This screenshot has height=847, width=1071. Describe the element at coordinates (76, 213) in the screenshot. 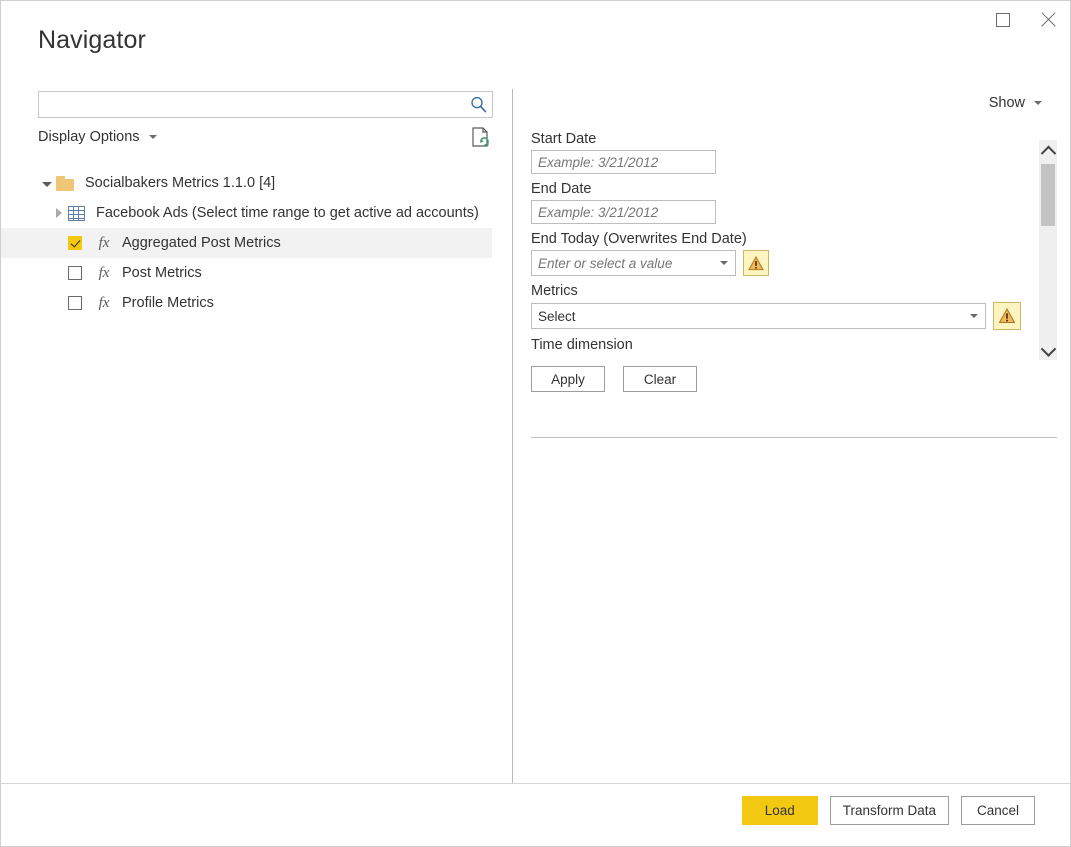

I see `table-icon` at that location.